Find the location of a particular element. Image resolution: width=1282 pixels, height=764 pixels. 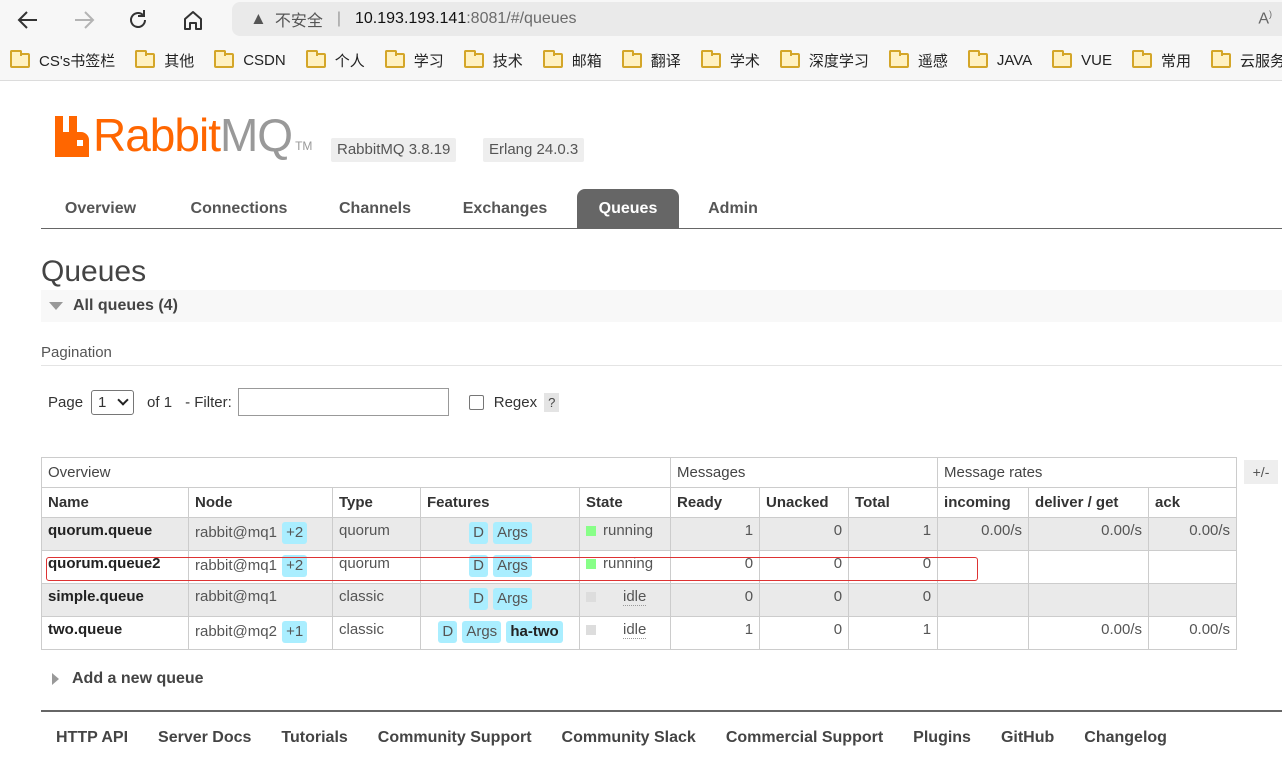

bookmark-folder: 学术 is located at coordinates (730, 60).